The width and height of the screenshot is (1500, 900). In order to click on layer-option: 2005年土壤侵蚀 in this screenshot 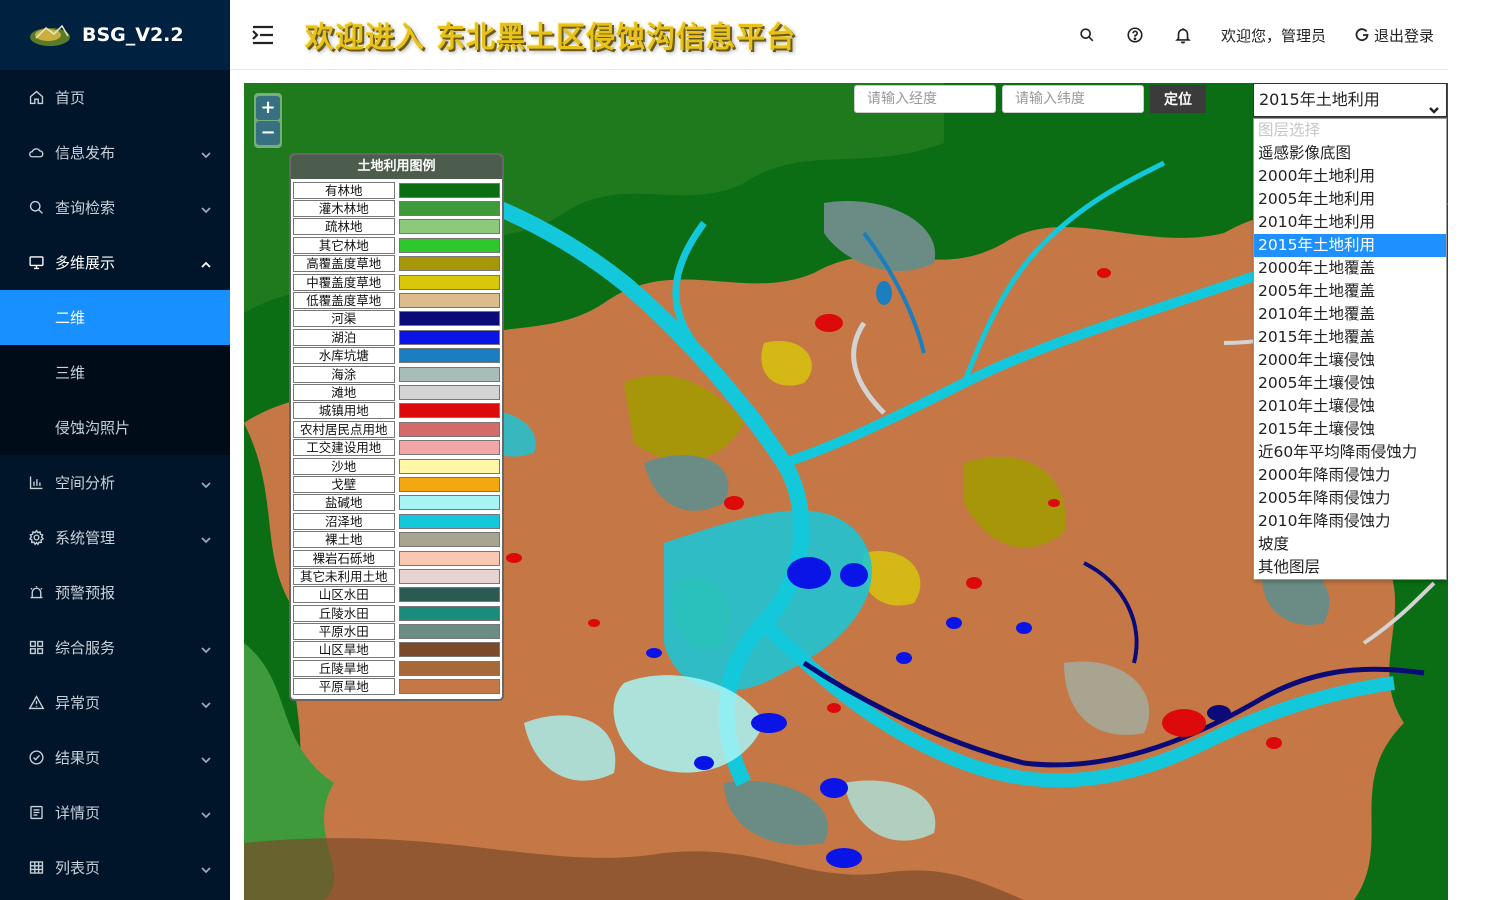, I will do `click(1350, 383)`.